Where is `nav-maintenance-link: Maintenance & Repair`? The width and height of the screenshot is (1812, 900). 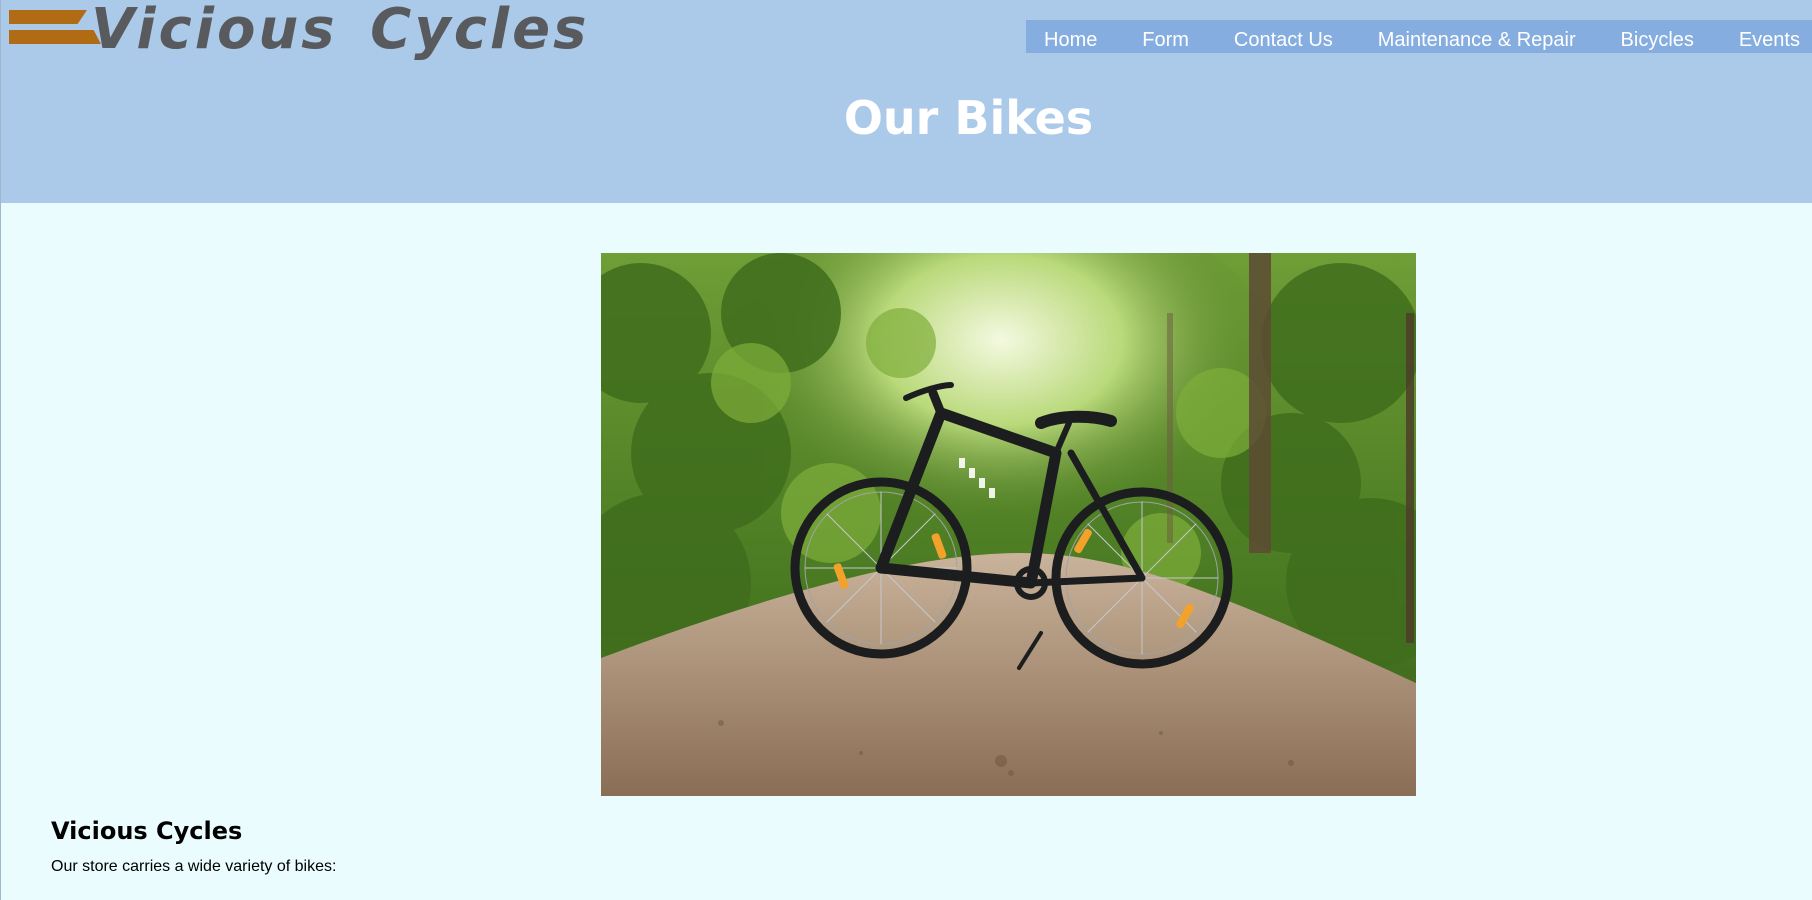
nav-maintenance-link: Maintenance & Repair is located at coordinates (1477, 40).